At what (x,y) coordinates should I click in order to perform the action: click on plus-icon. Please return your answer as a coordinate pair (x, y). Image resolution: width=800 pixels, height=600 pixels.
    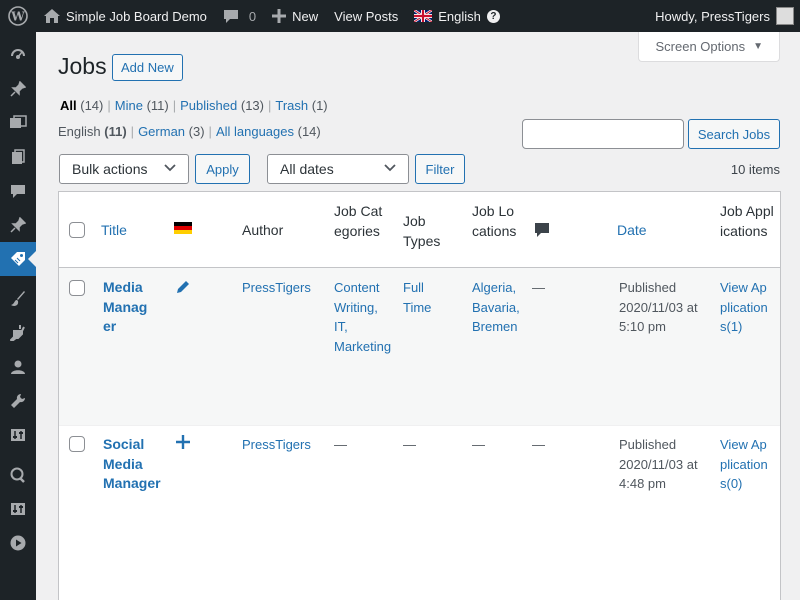
    Looking at the image, I should click on (279, 16).